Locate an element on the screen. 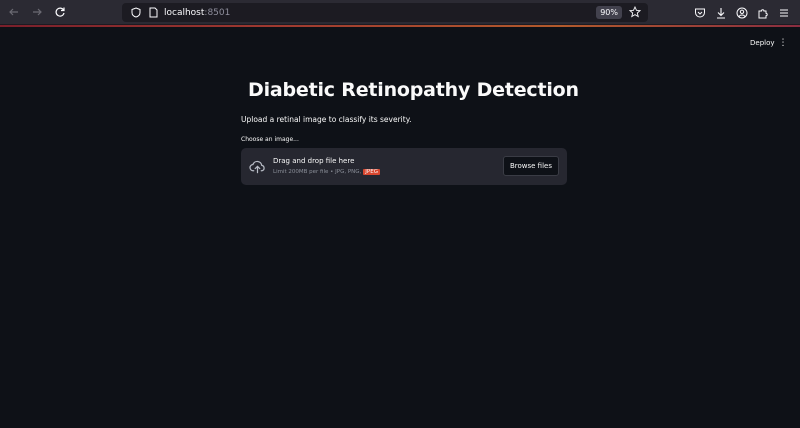 This screenshot has height=428, width=800. deploy-button: Deploy is located at coordinates (762, 43).